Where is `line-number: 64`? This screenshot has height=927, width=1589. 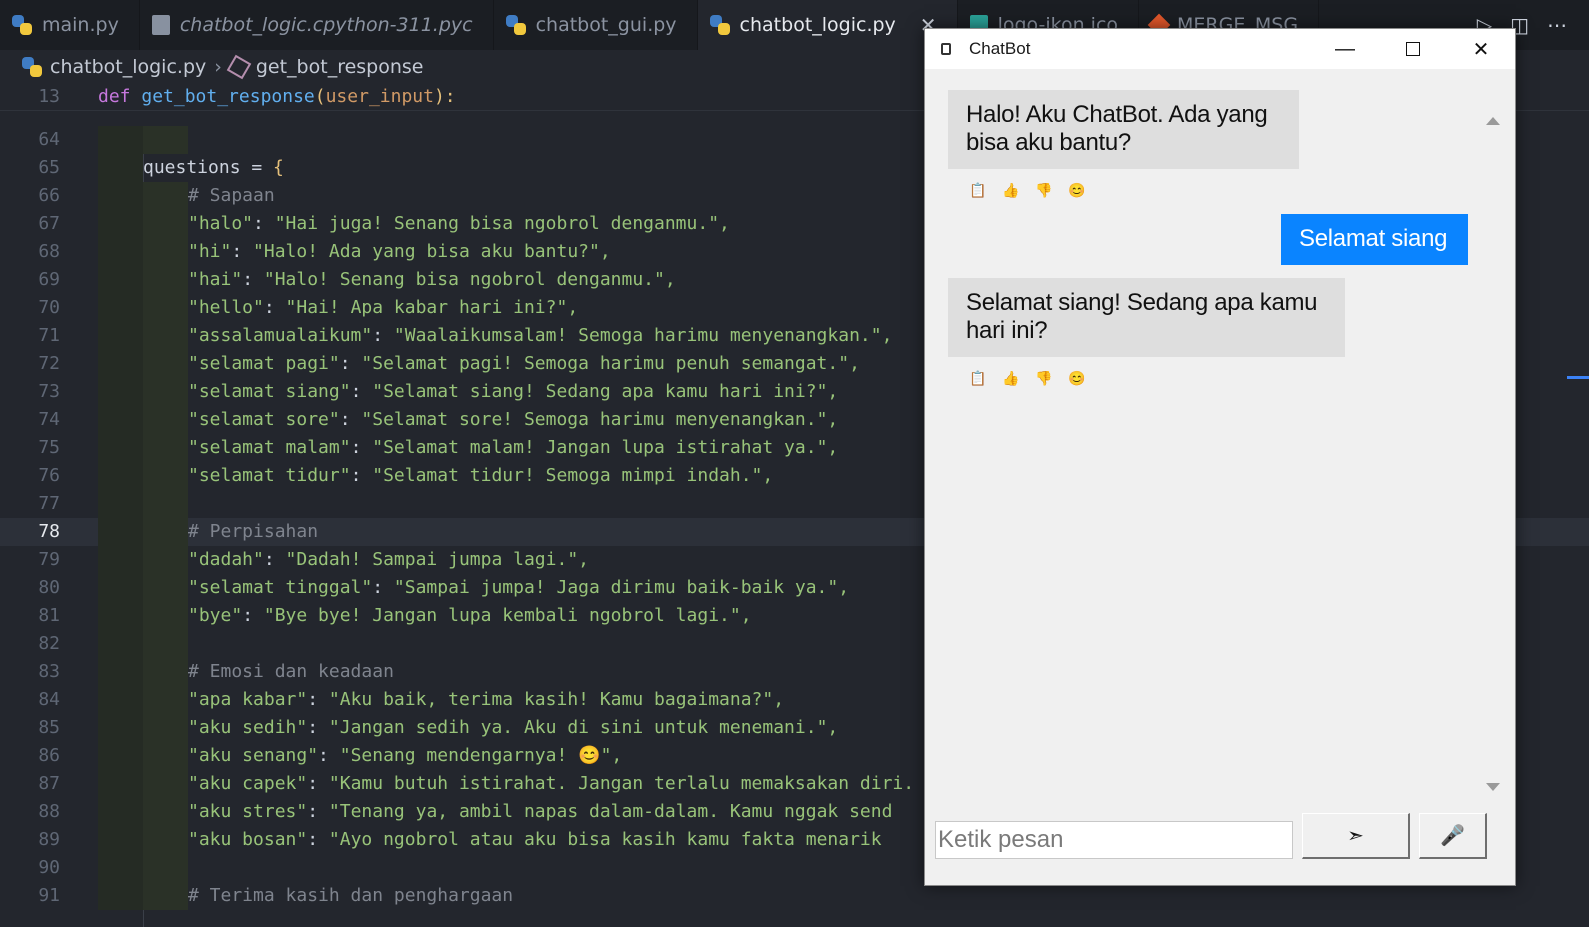 line-number: 64 is located at coordinates (49, 139).